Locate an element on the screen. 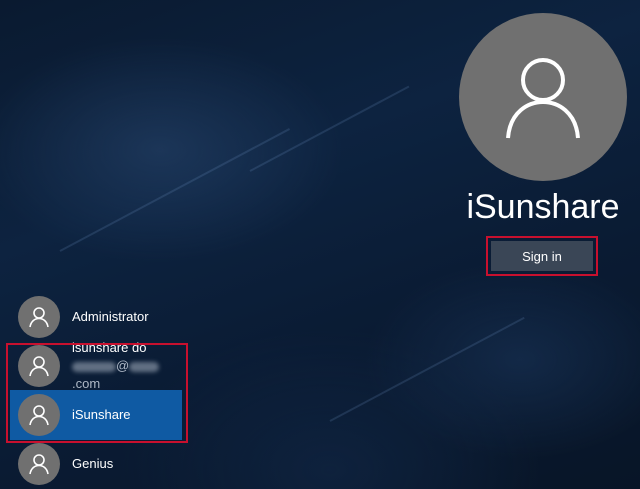 The height and width of the screenshot is (489, 640). user-group-highlight-box is located at coordinates (97, 393).